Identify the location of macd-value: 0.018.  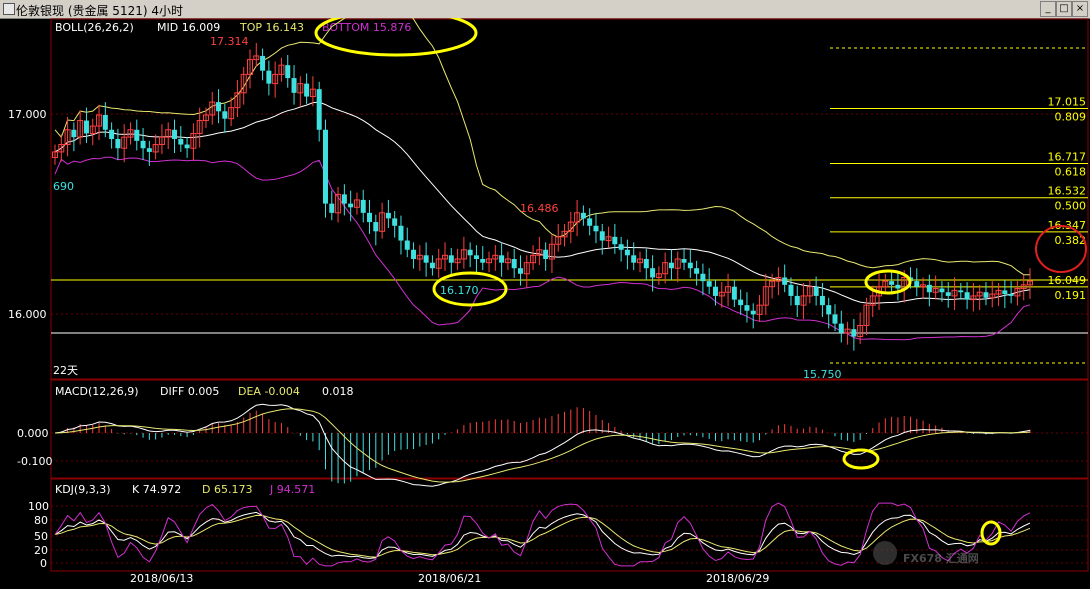
(338, 391).